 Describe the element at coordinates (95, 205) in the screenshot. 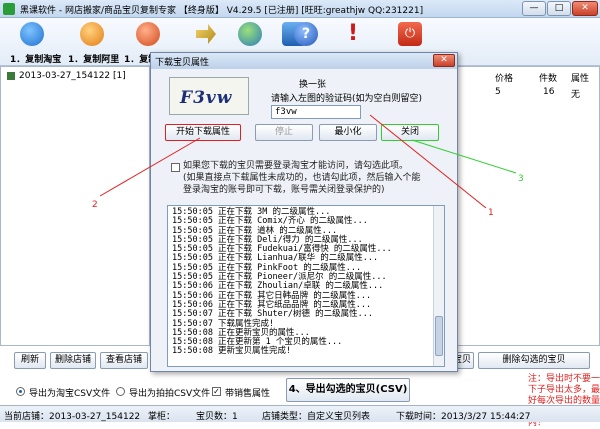

I see `annotation-number-2: 2` at that location.